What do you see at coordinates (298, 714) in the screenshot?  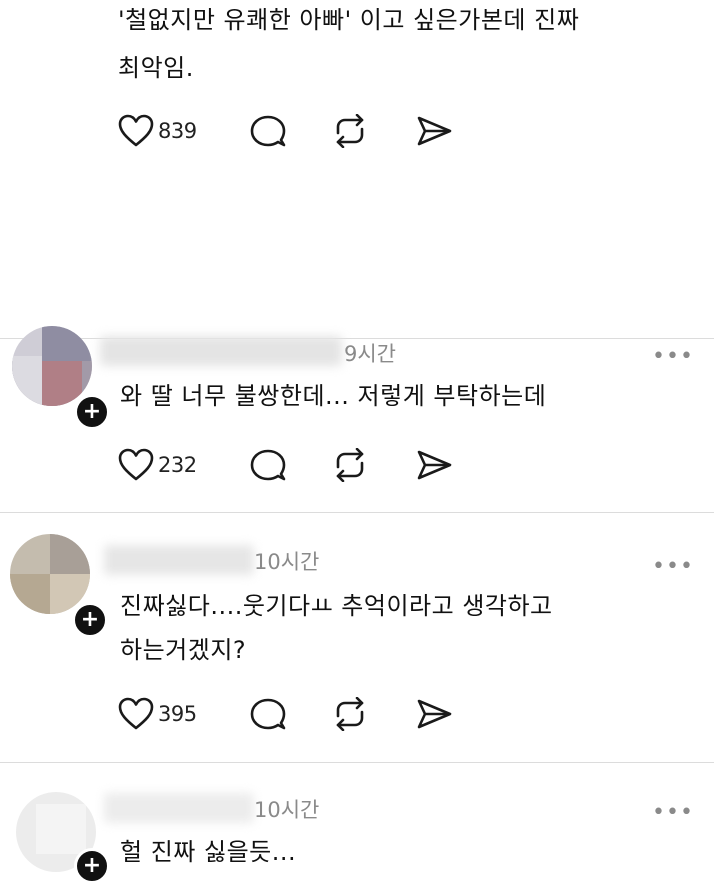 I see `action-bar: 395` at bounding box center [298, 714].